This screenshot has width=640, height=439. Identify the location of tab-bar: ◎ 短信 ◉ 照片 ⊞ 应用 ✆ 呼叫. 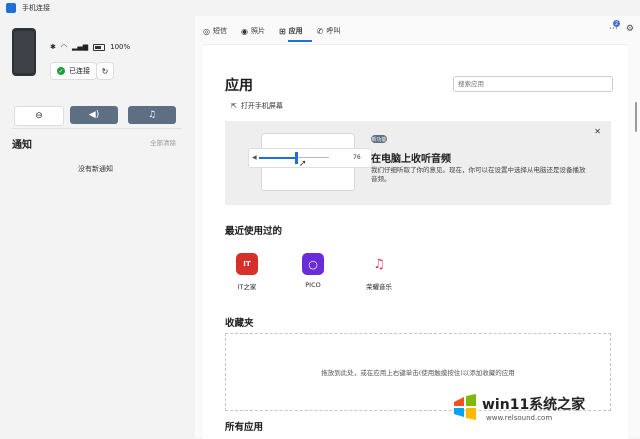
(271, 31).